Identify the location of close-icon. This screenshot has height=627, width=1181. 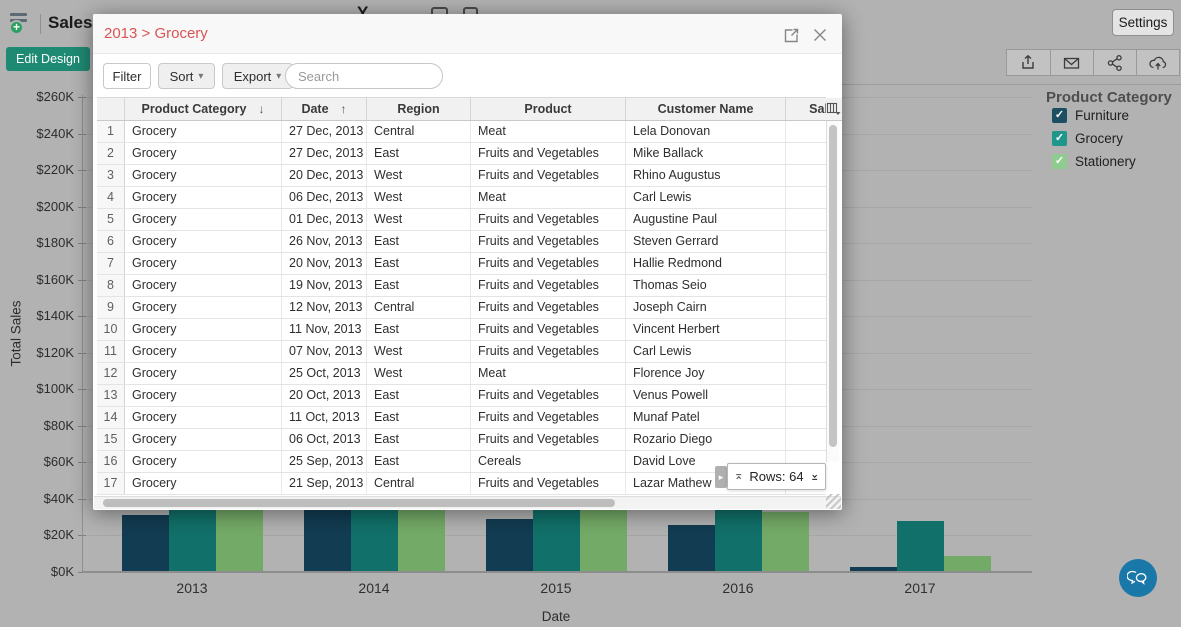
(820, 35).